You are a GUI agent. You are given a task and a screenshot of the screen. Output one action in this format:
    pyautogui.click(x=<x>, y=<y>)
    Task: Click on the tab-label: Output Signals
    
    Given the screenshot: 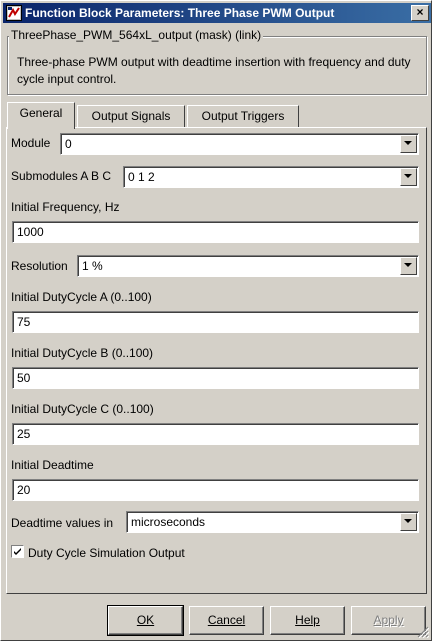 What is the action you would take?
    pyautogui.click(x=131, y=116)
    